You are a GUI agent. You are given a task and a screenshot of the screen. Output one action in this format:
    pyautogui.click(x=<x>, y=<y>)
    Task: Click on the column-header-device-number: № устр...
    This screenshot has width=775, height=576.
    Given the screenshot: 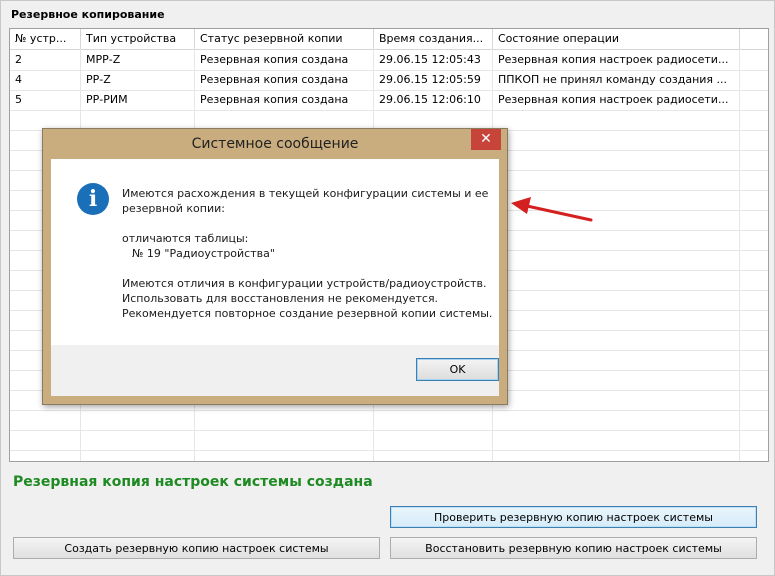 What is the action you would take?
    pyautogui.click(x=45, y=39)
    